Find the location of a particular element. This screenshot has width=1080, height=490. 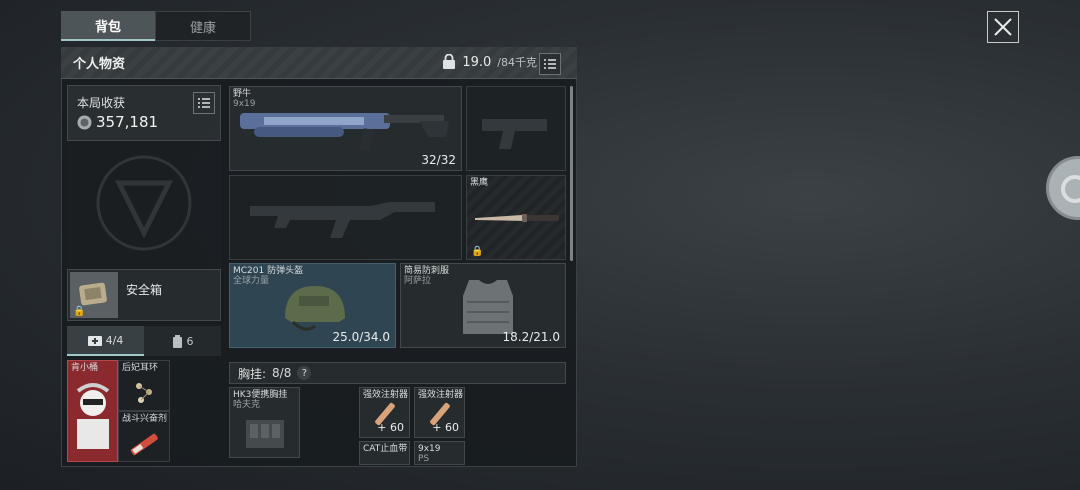

chest-rig-capacity: 8/8 is located at coordinates (282, 373).